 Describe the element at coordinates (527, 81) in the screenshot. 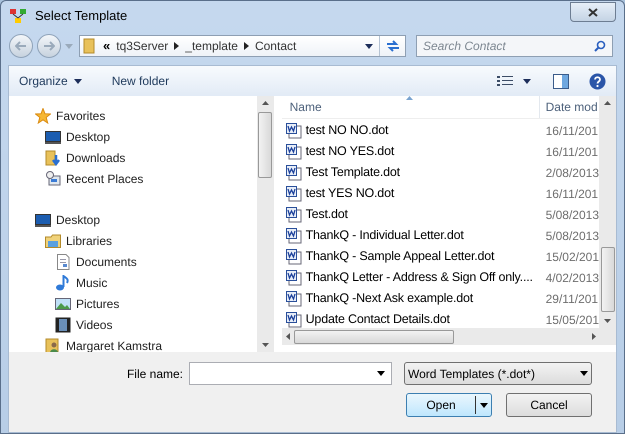

I see `view-caret-icon` at that location.